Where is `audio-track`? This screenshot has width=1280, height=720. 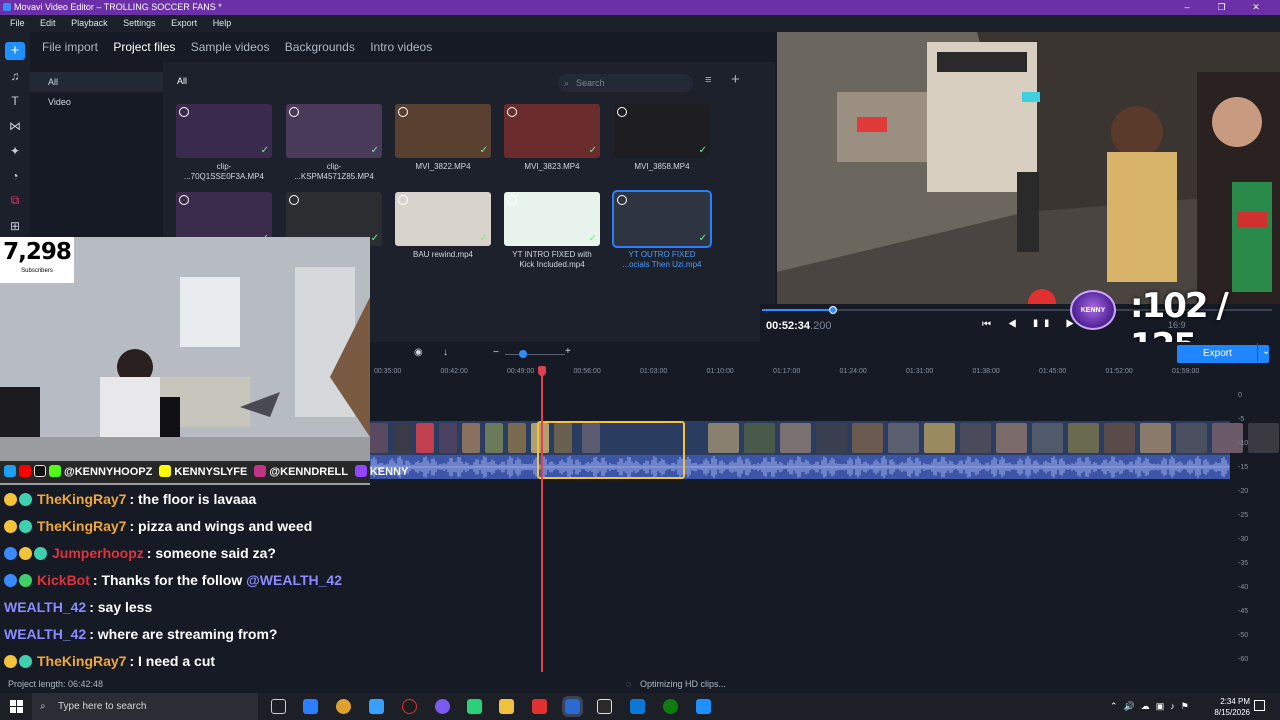 audio-track is located at coordinates (799, 467).